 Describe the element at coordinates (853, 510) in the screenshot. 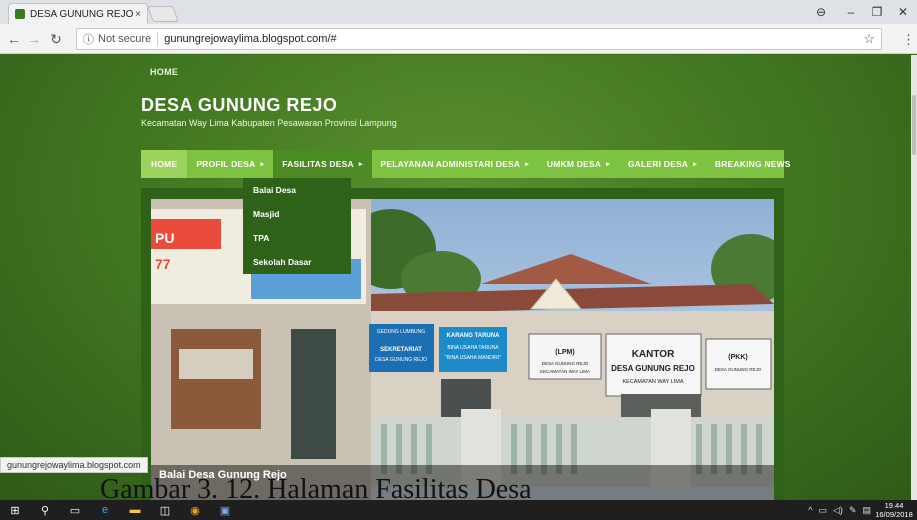

I see `pen-icon: ✎` at that location.